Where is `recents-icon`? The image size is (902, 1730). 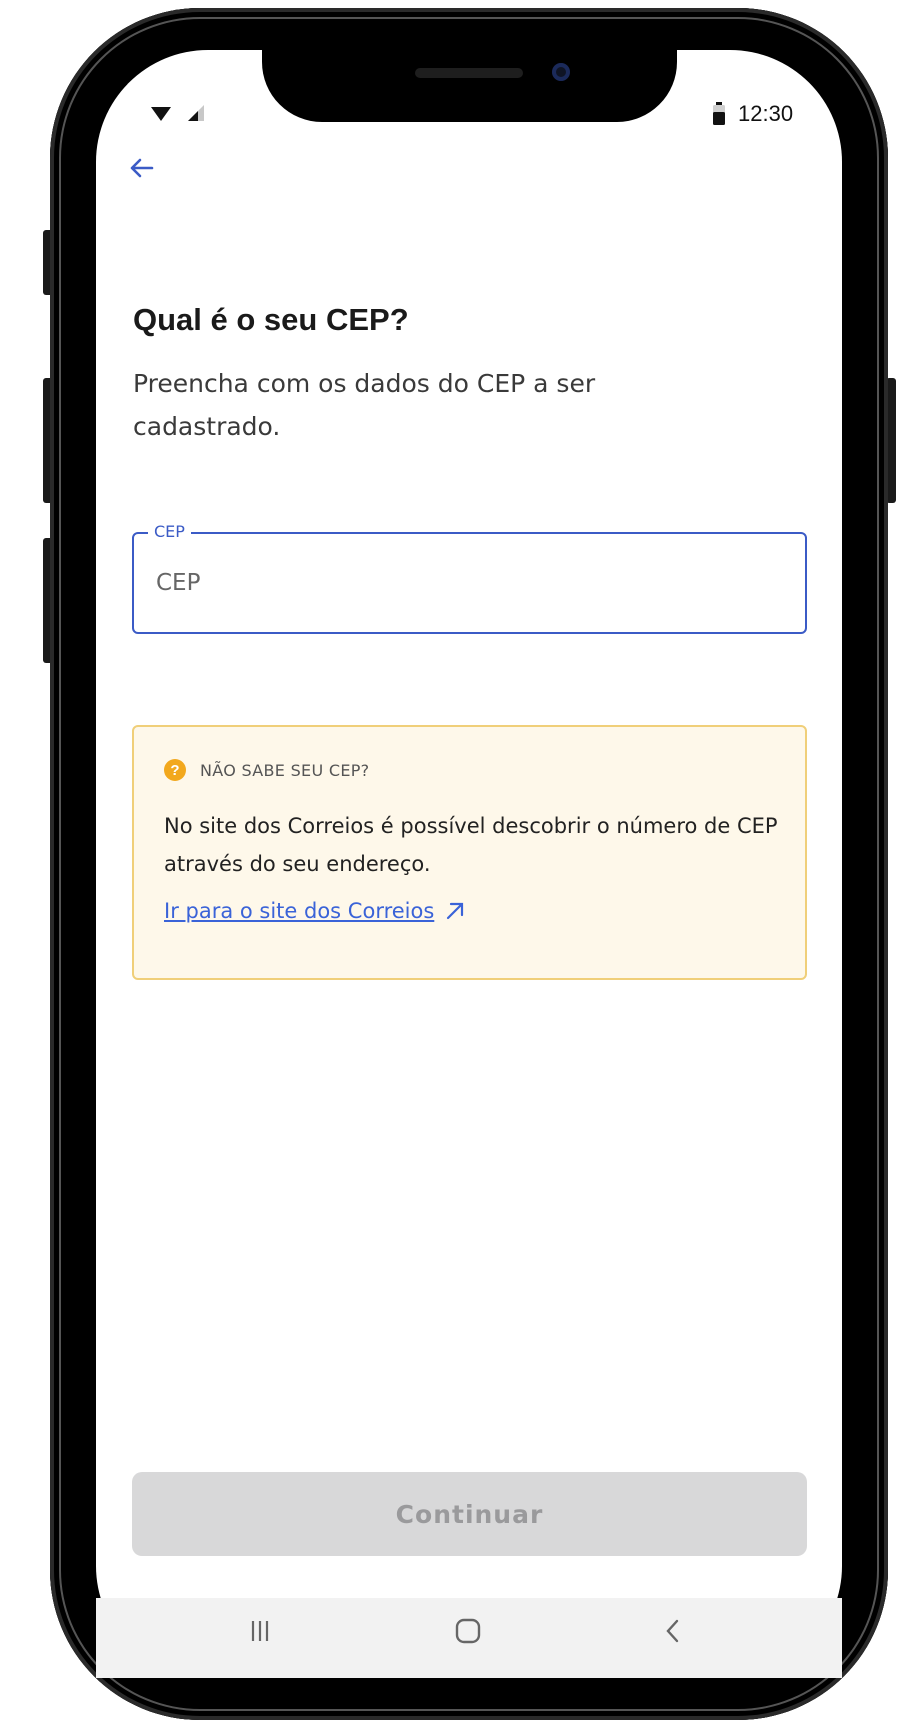
recents-icon is located at coordinates (260, 1631).